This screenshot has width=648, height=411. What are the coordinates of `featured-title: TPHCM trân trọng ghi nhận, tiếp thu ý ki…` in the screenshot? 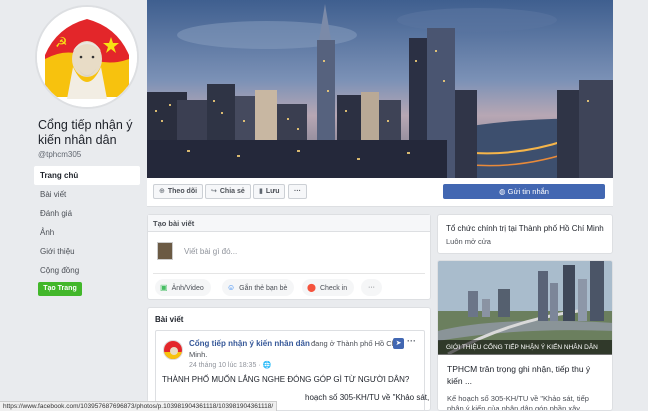 It's located at (527, 375).